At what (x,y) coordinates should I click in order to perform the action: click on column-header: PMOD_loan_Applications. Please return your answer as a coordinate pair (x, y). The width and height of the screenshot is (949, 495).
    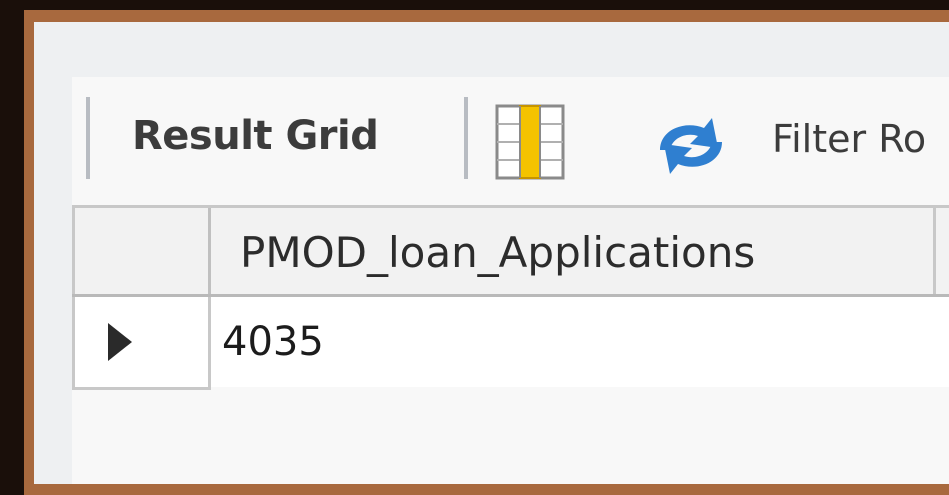
    Looking at the image, I should click on (572, 251).